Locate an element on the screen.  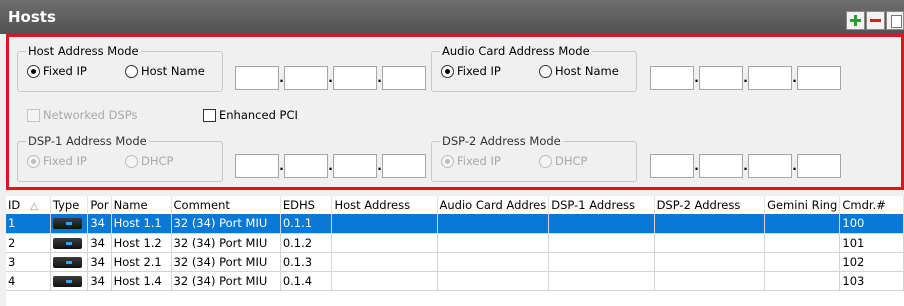
cell-cmdr: 103 is located at coordinates (871, 281).